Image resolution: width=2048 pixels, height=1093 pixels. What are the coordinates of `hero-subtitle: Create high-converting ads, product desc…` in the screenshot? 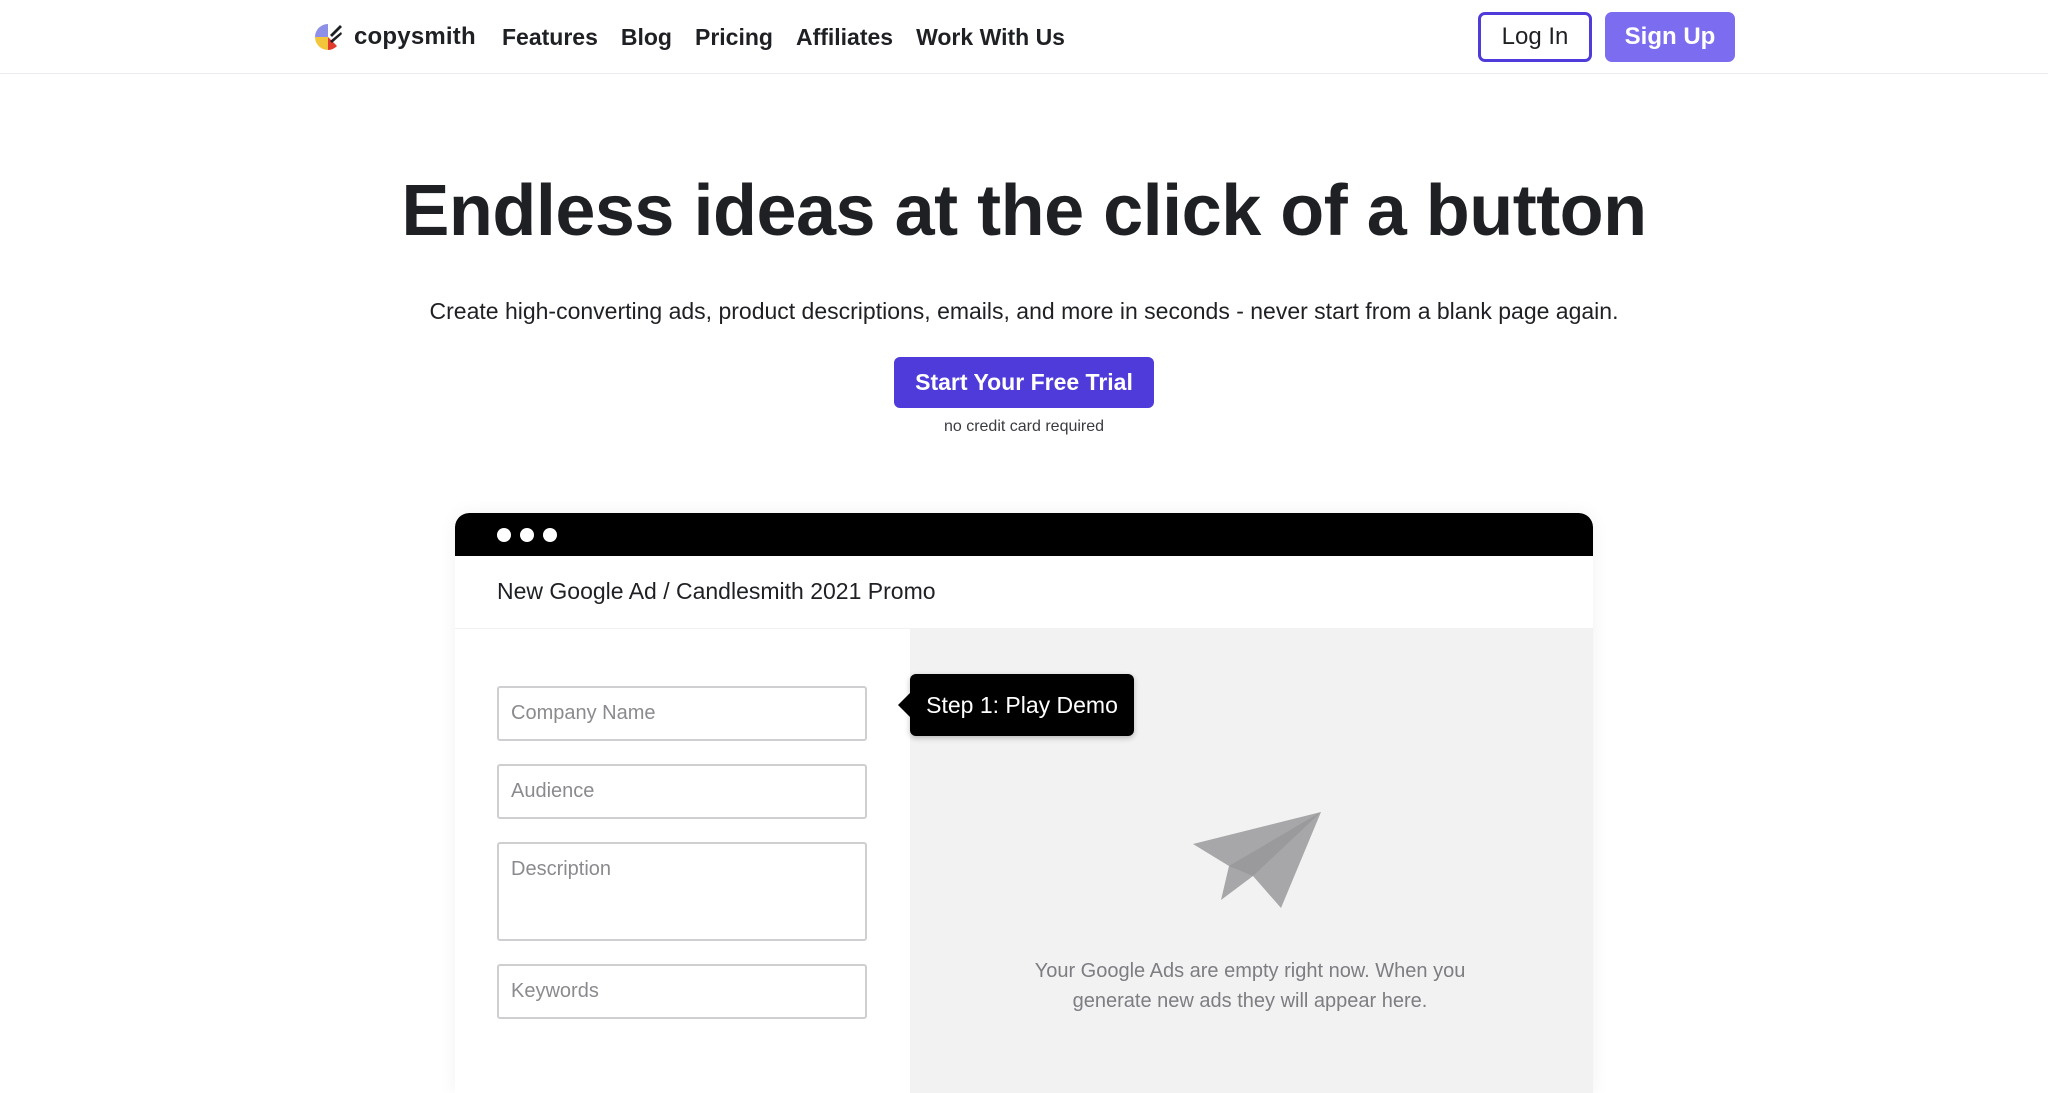 It's located at (1024, 311).